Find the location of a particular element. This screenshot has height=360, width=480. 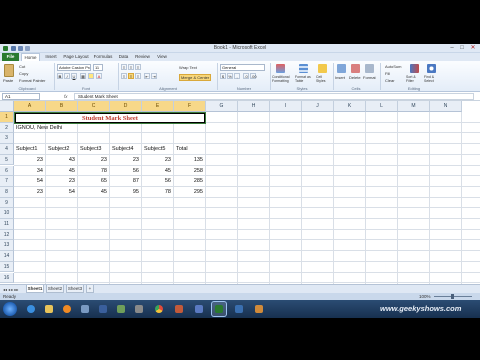

cut-button: Cut is located at coordinates (22, 66).